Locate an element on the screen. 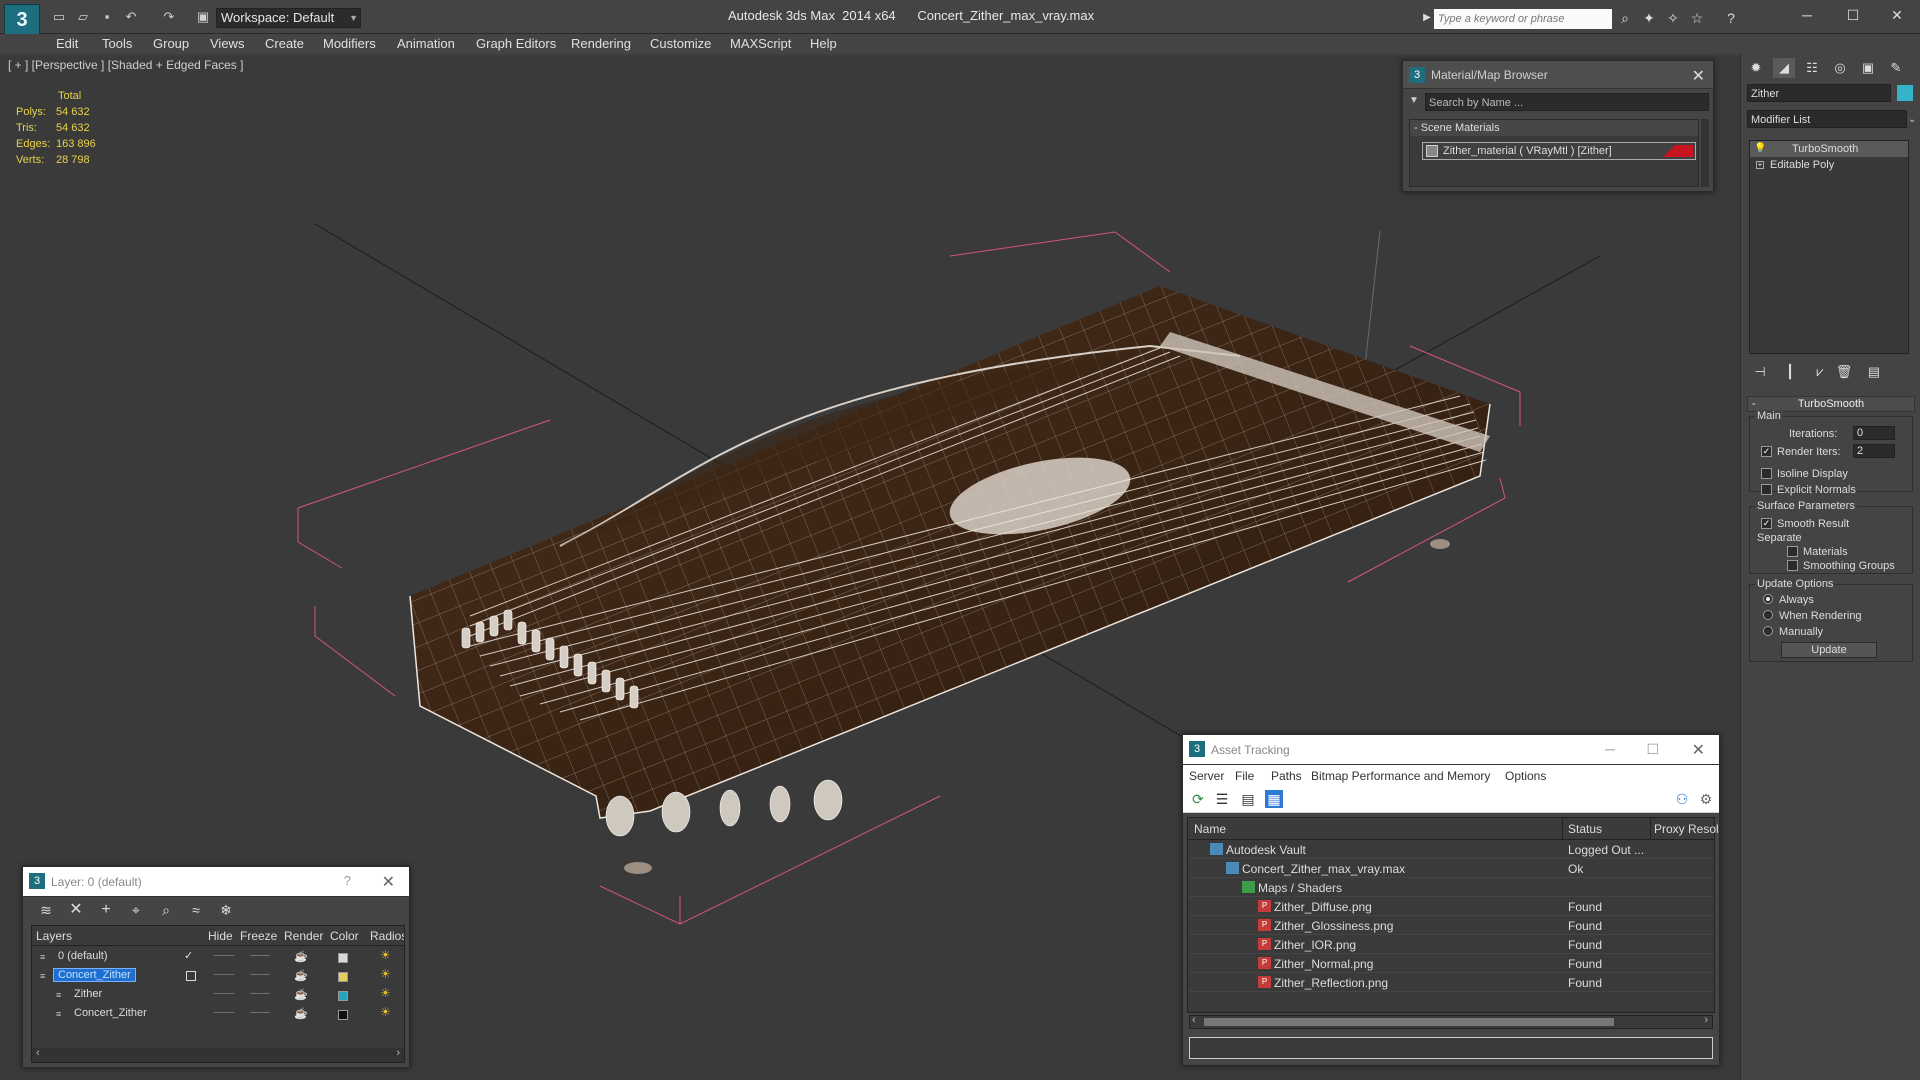  layer-row: 0 (default) ≡ —— —— ☕ ☀ ✓ is located at coordinates (218, 957).